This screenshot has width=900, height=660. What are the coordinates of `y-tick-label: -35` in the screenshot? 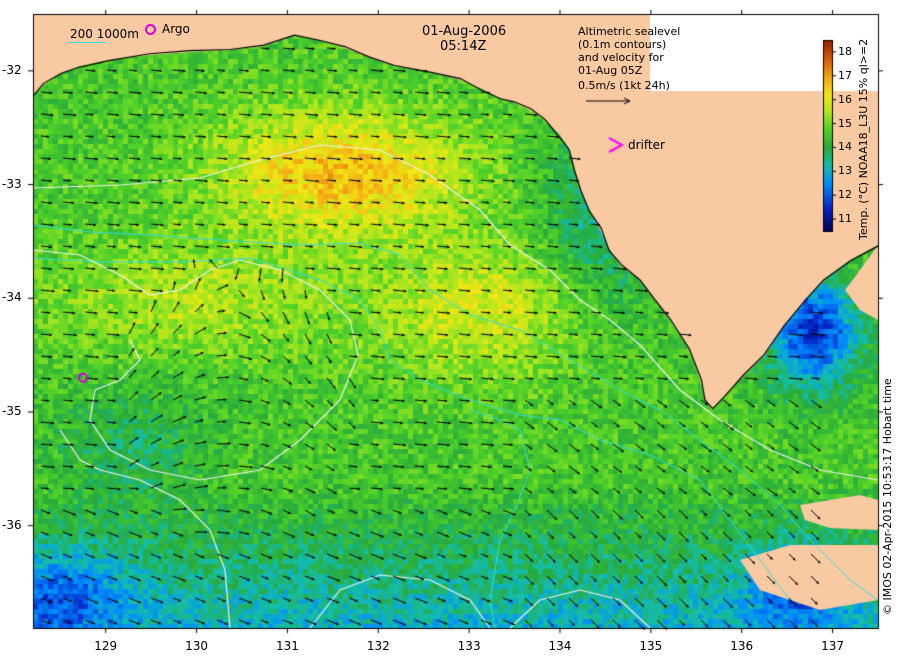 It's located at (12, 410).